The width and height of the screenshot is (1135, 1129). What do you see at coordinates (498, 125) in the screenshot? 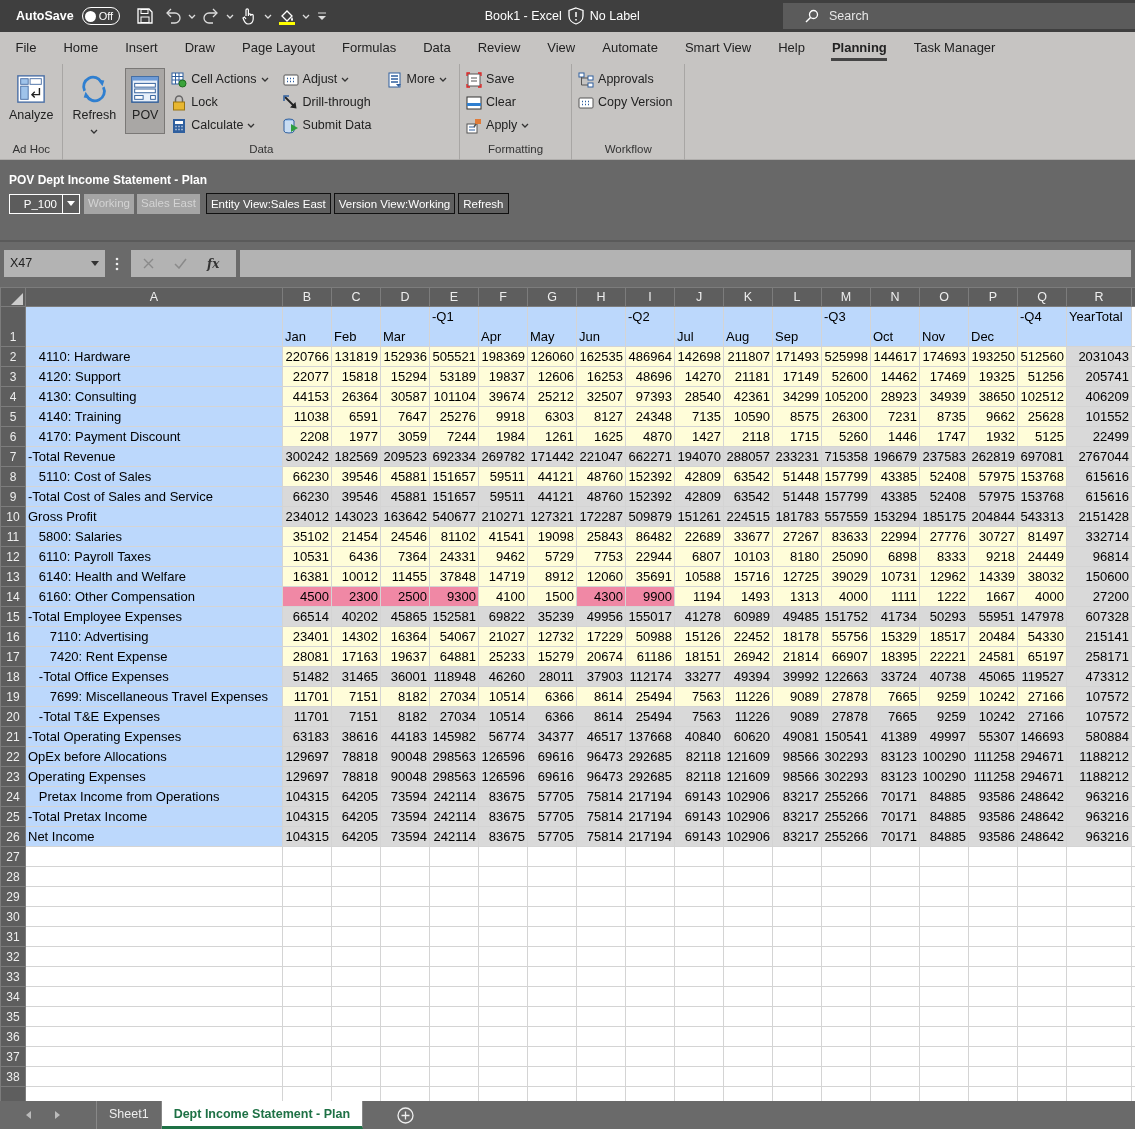
I see `ribbon-button: Apply` at bounding box center [498, 125].